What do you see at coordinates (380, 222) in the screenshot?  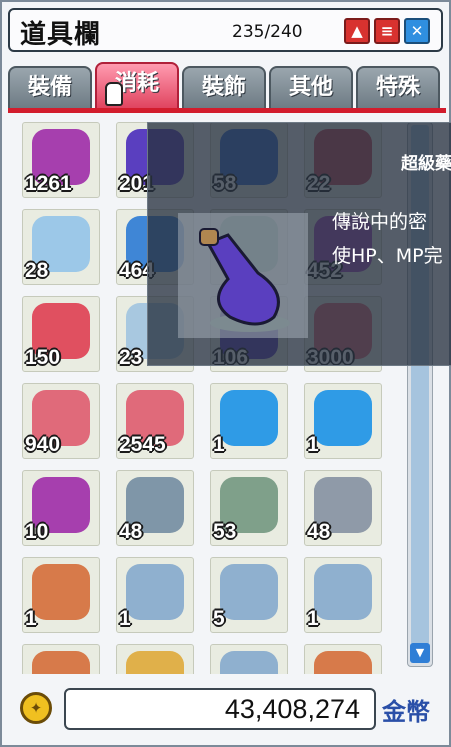 I see `tooltip-desc-line: 傳說中的密` at bounding box center [380, 222].